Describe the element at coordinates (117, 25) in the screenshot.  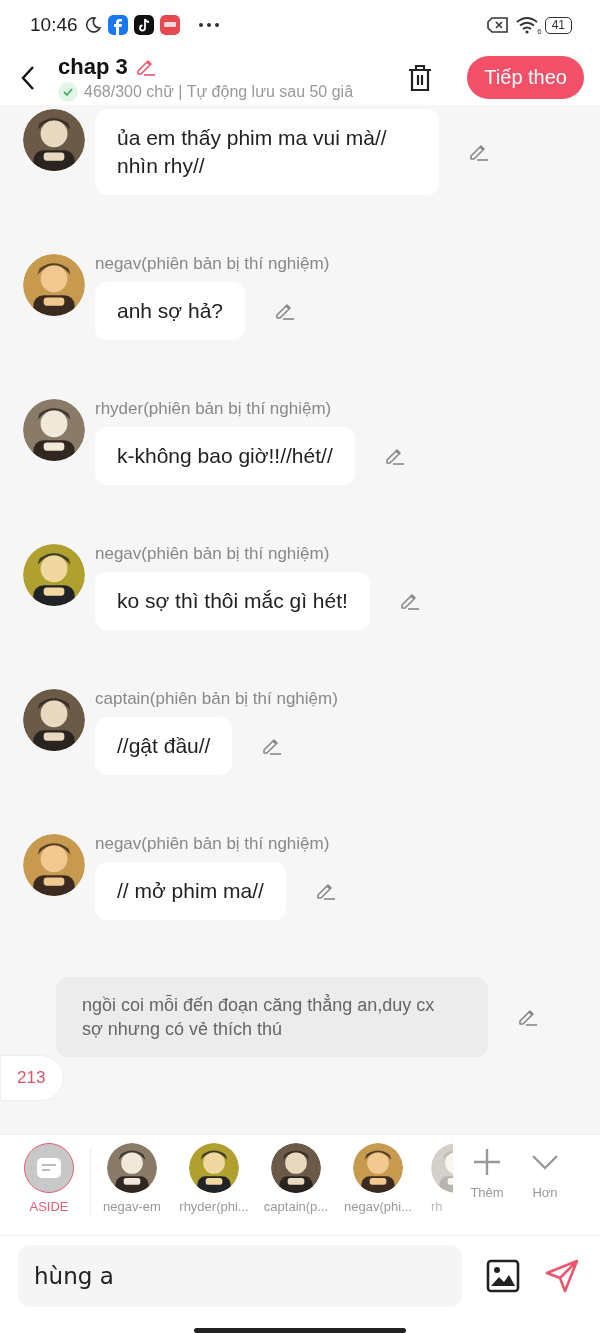
I see `facebook-icon` at that location.